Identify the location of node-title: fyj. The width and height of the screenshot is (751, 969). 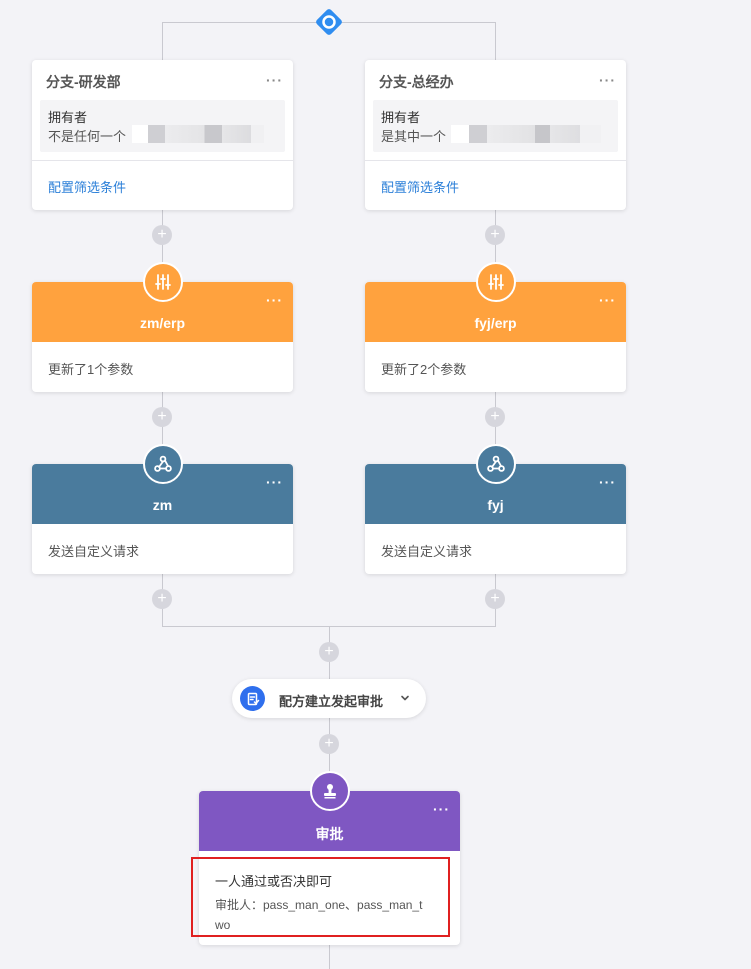
(495, 505).